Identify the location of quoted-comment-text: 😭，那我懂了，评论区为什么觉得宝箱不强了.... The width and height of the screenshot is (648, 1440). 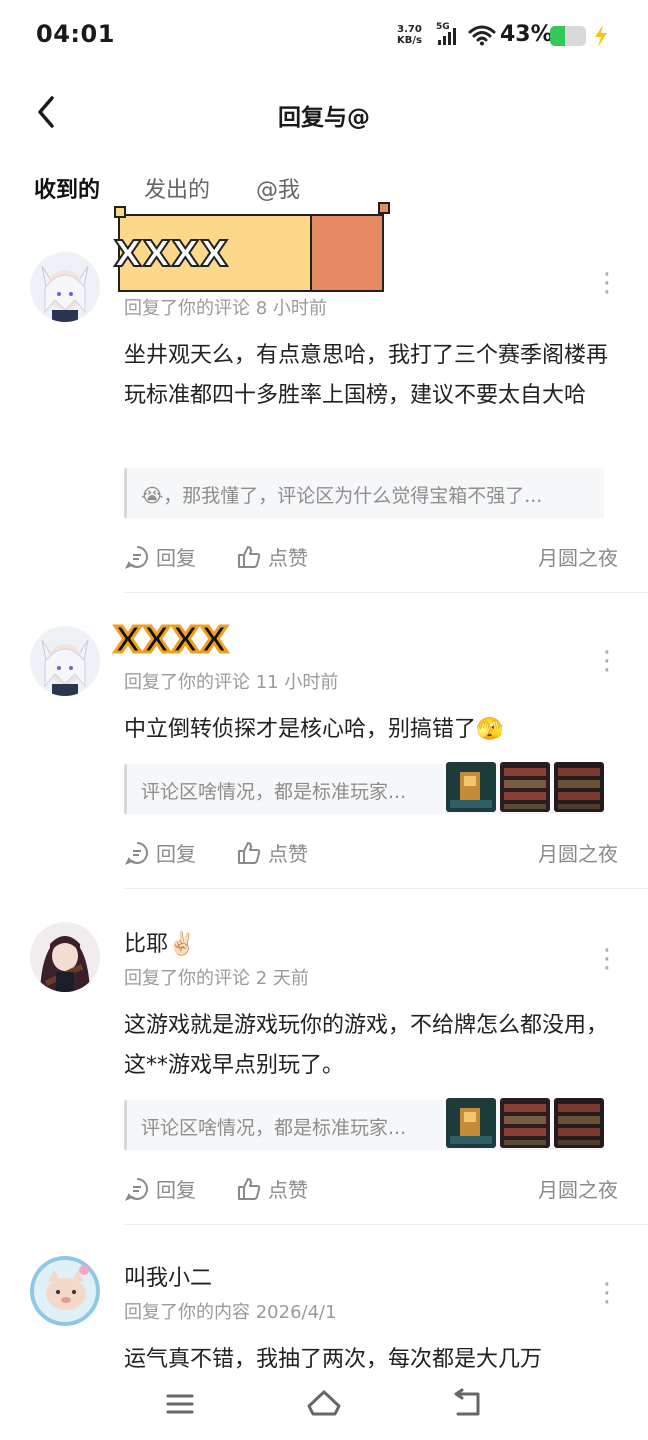
(342, 496).